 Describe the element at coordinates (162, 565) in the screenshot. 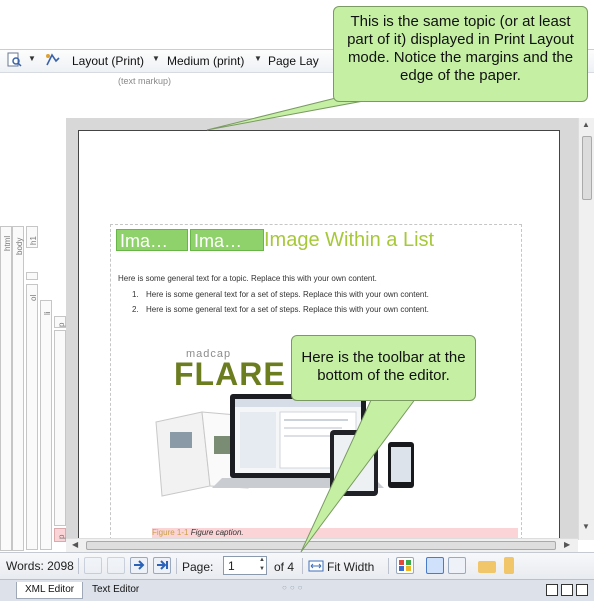

I see `last-page-icon` at that location.